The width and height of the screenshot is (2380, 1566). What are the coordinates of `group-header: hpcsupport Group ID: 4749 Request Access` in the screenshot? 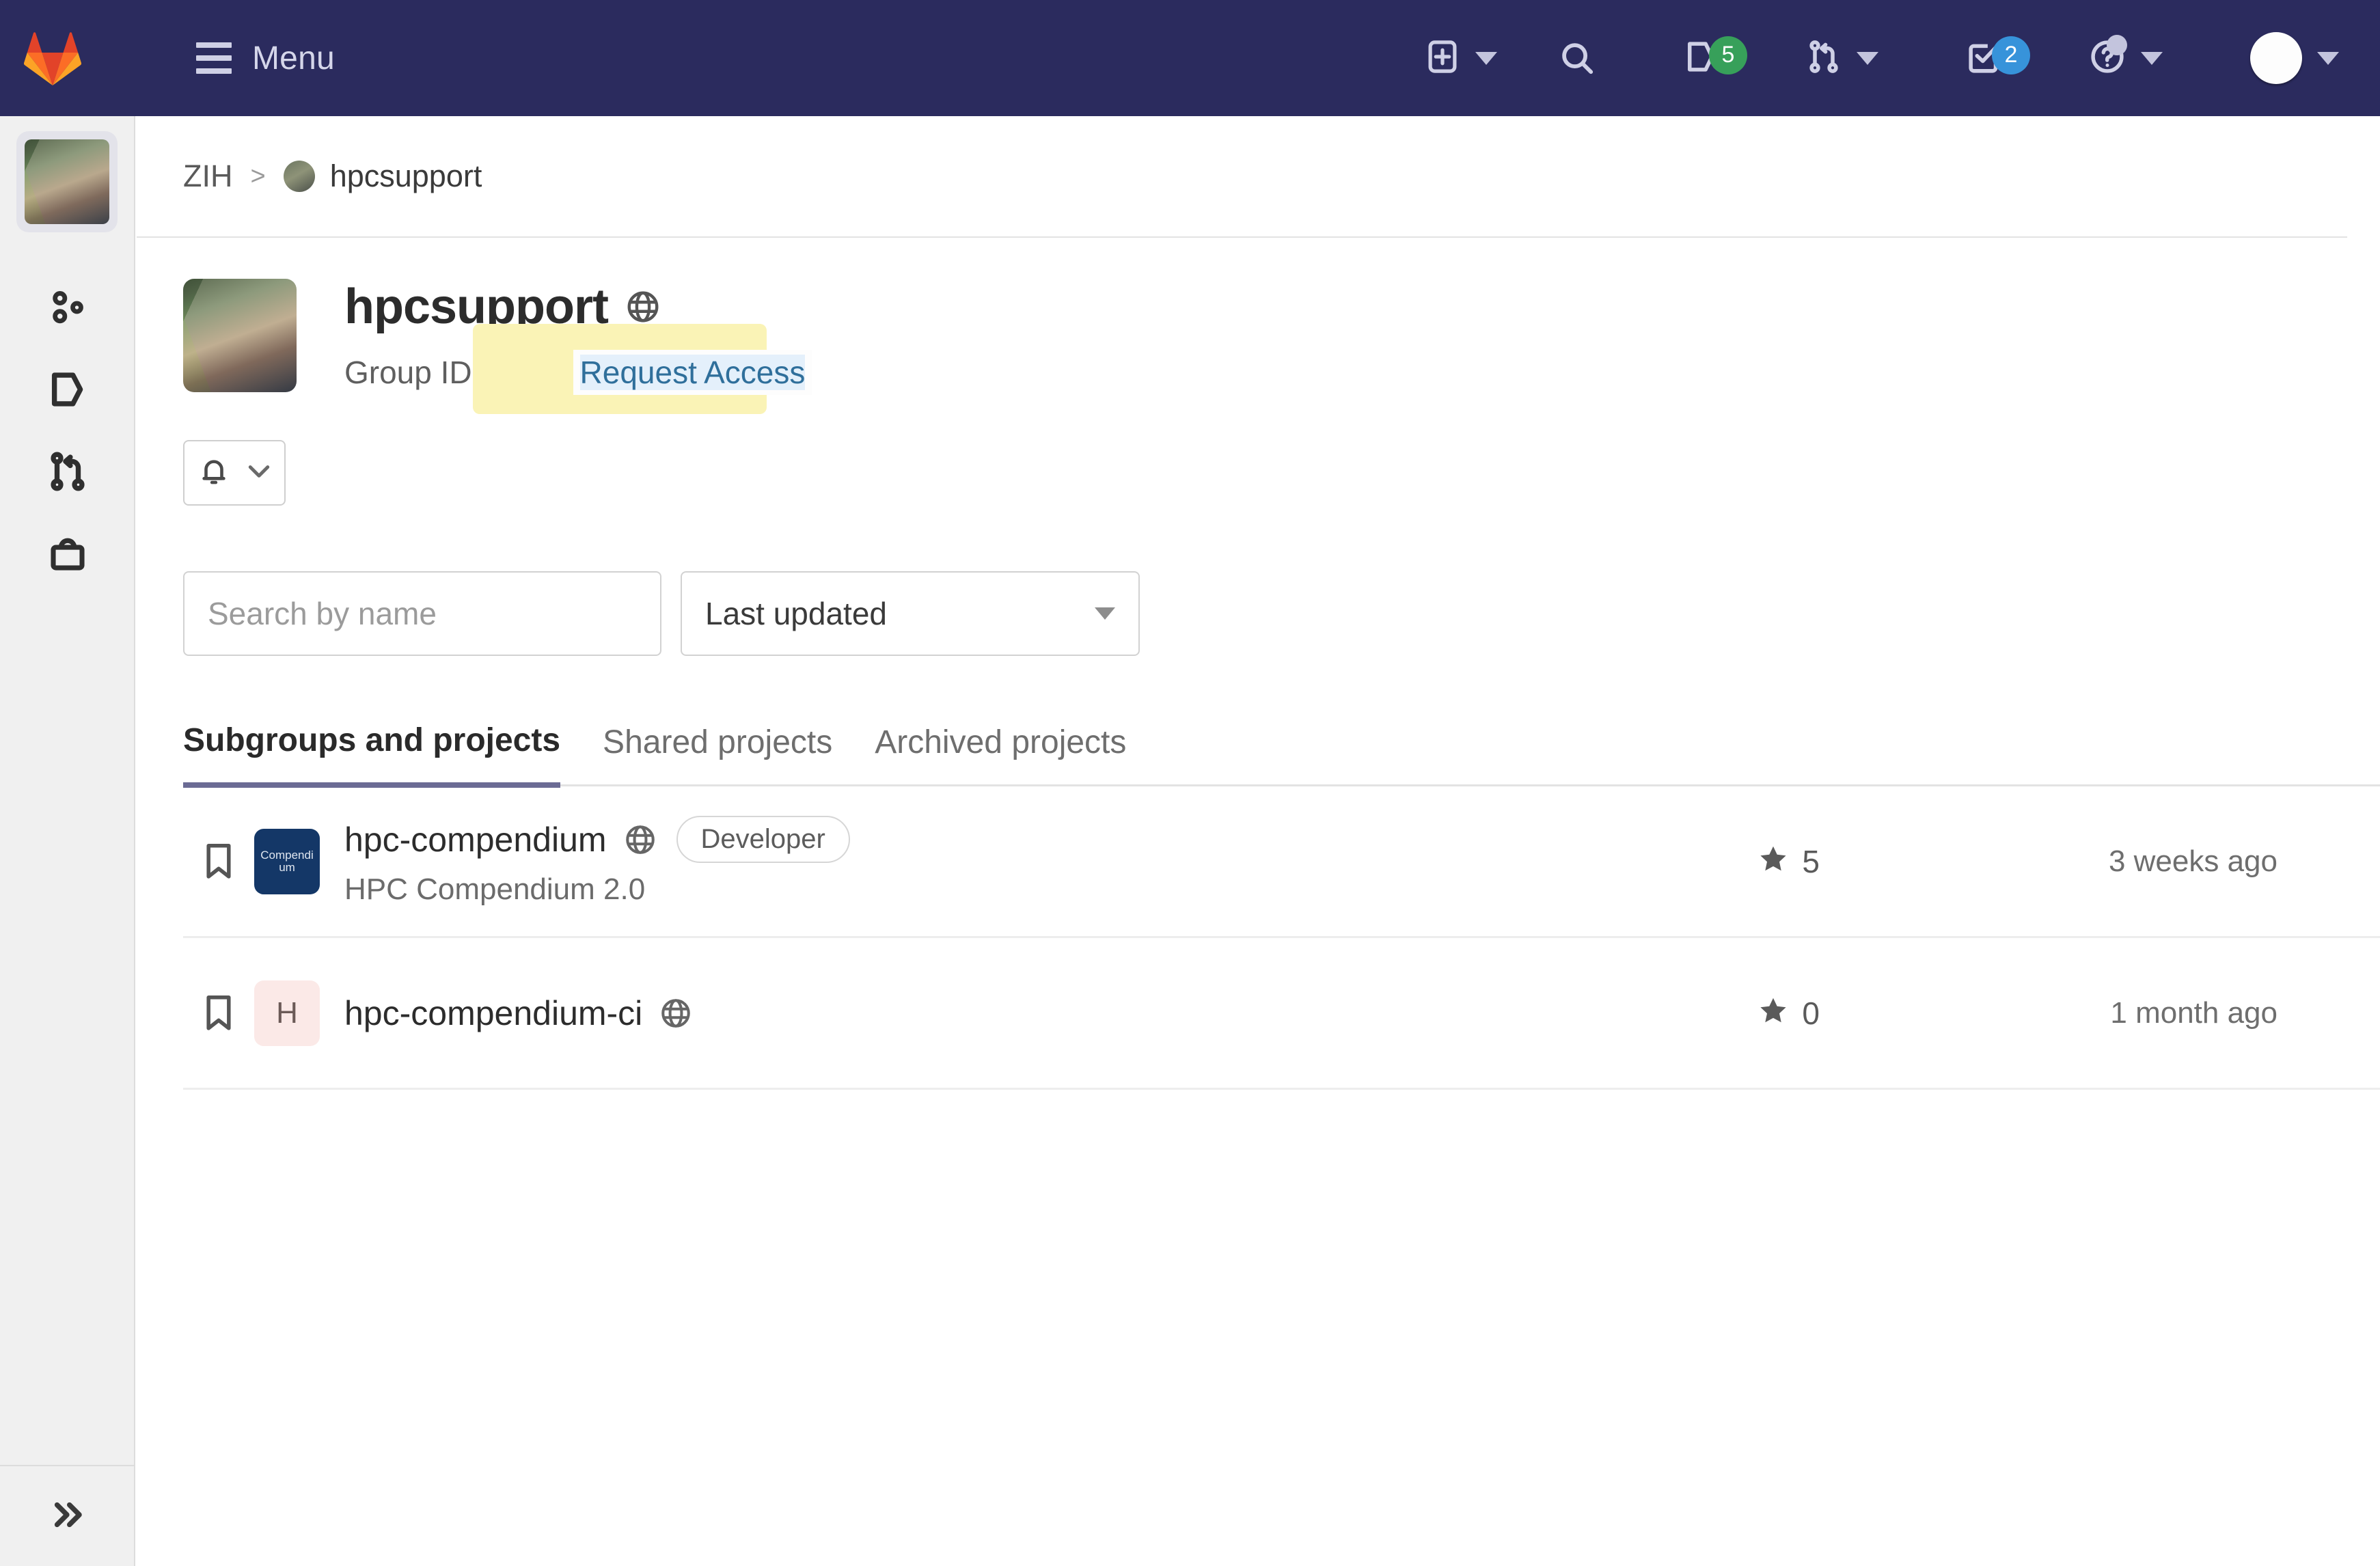 It's located at (1258, 326).